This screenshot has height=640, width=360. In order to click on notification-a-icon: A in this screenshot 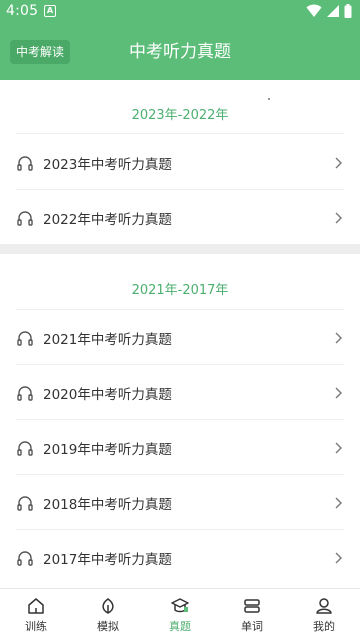, I will do `click(50, 11)`.